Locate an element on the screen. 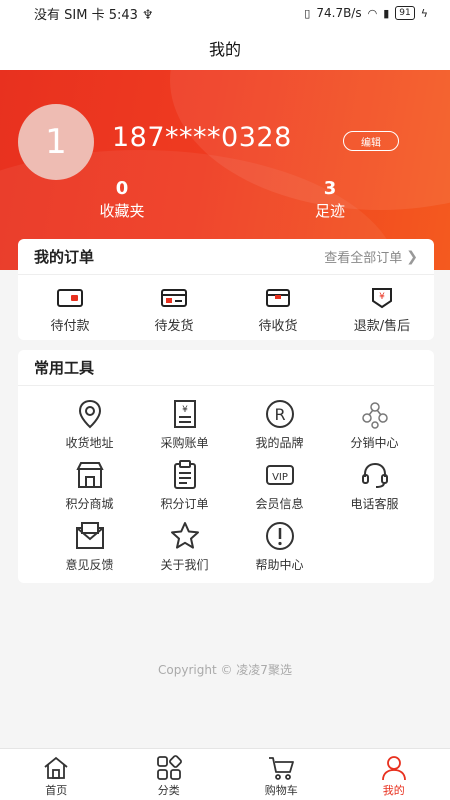 This screenshot has width=450, height=800. tools-title: 常用工具 is located at coordinates (64, 368).